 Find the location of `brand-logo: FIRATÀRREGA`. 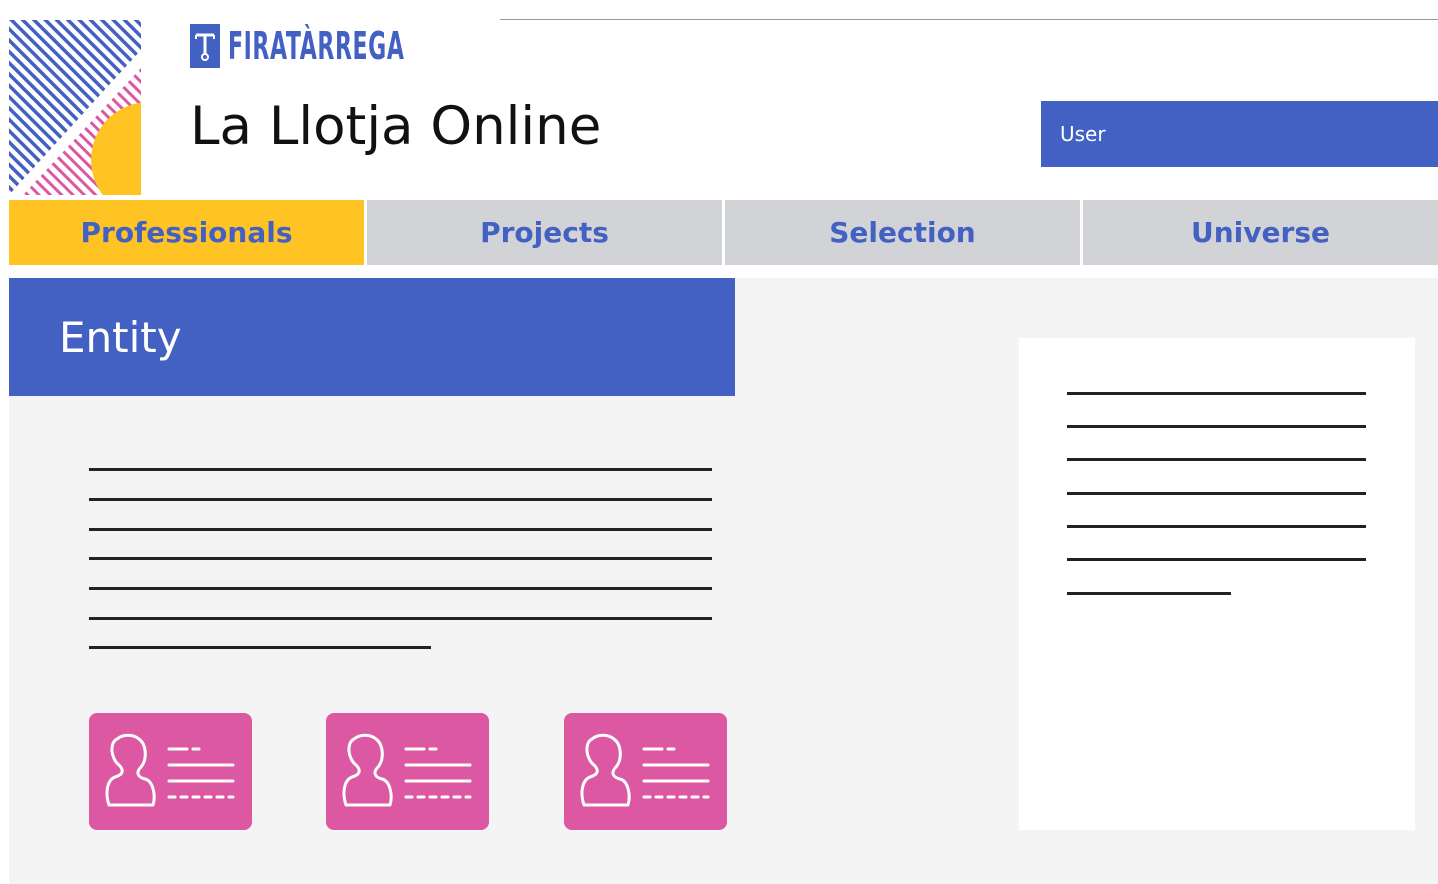

brand-logo: FIRATÀRREGA is located at coordinates (361, 46).